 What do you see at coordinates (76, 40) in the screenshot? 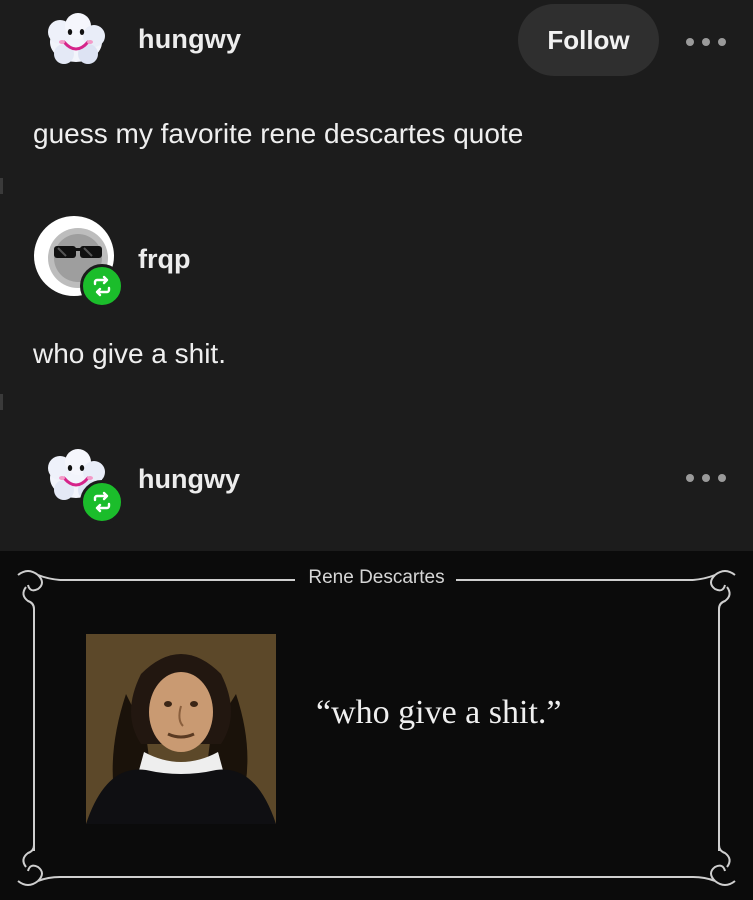
I see `cloud-avatar` at bounding box center [76, 40].